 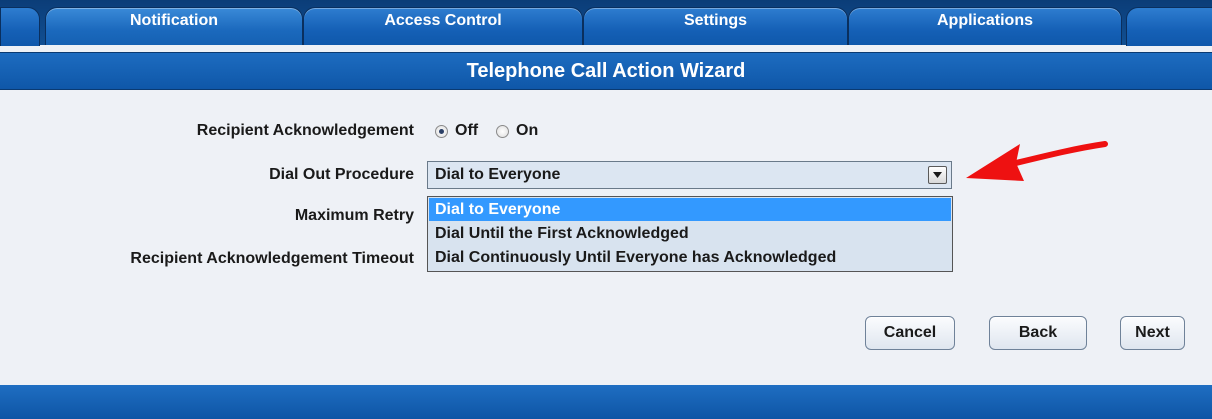 What do you see at coordinates (502, 131) in the screenshot?
I see `ack-on-radio` at bounding box center [502, 131].